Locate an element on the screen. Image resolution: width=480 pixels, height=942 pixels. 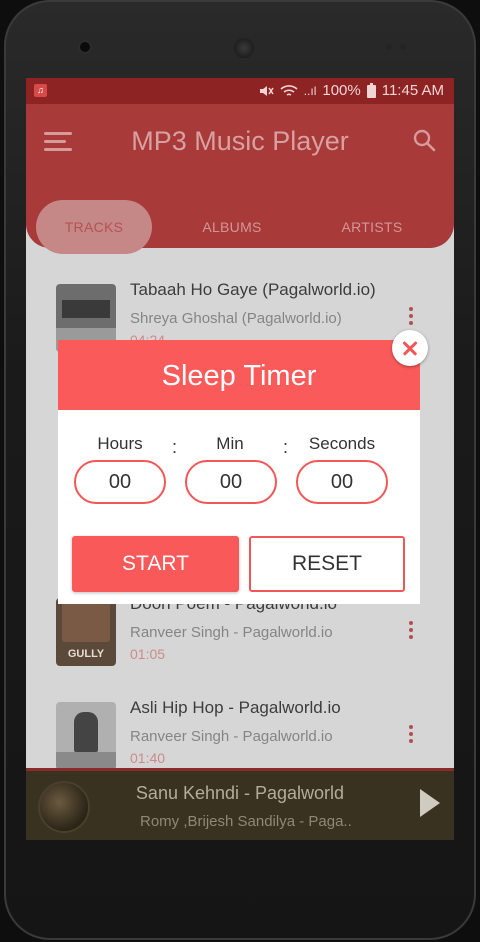
gully-boy-logo: GULLY BOY is located at coordinates (86, 654).